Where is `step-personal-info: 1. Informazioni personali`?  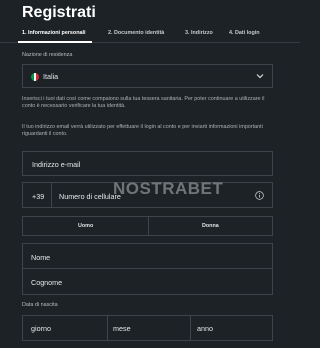
step-personal-info: 1. Informazioni personali is located at coordinates (54, 33).